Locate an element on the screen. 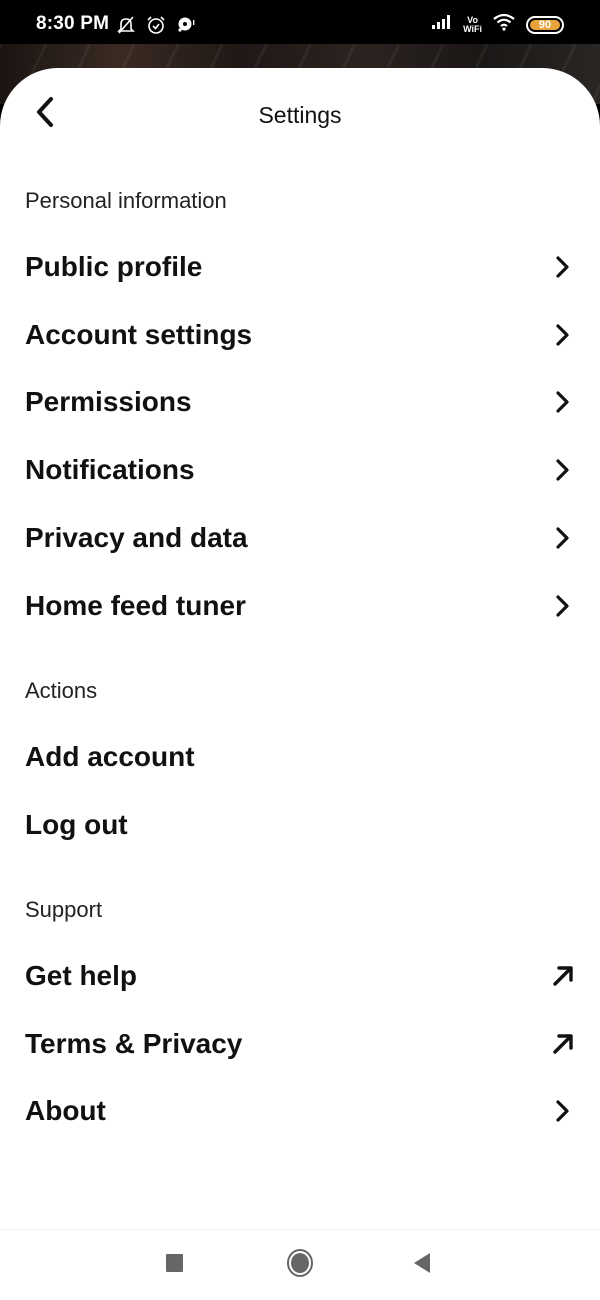 The image size is (600, 1300). alarm-icon is located at coordinates (156, 27).